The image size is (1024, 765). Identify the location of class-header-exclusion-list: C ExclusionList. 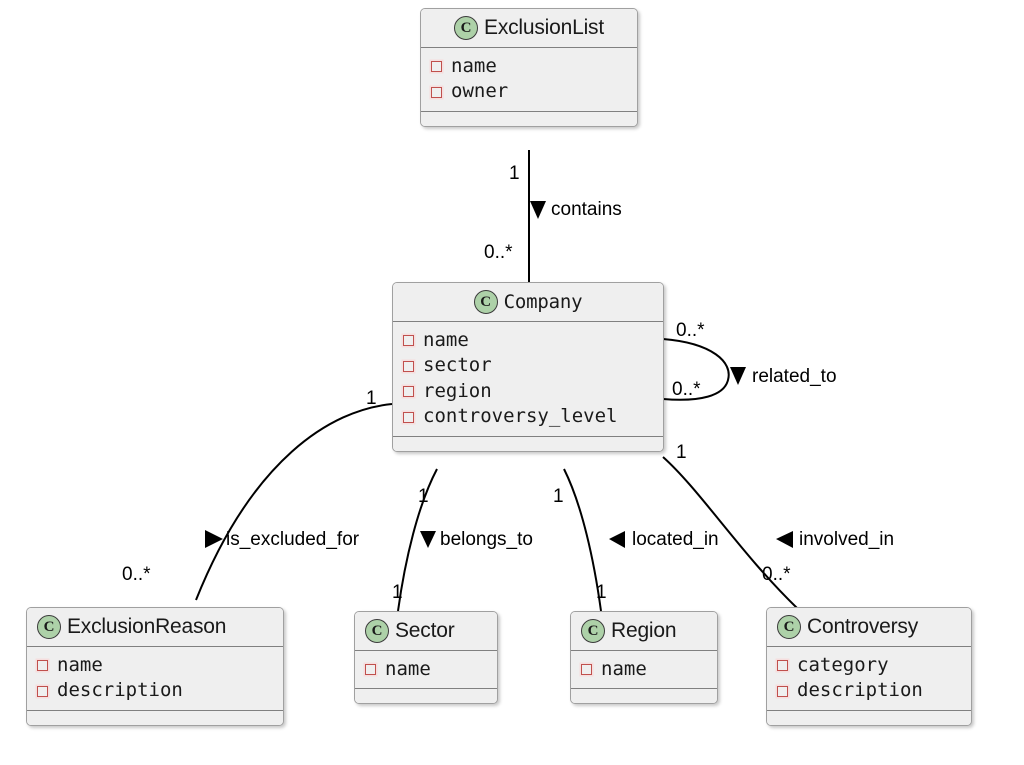
(529, 28).